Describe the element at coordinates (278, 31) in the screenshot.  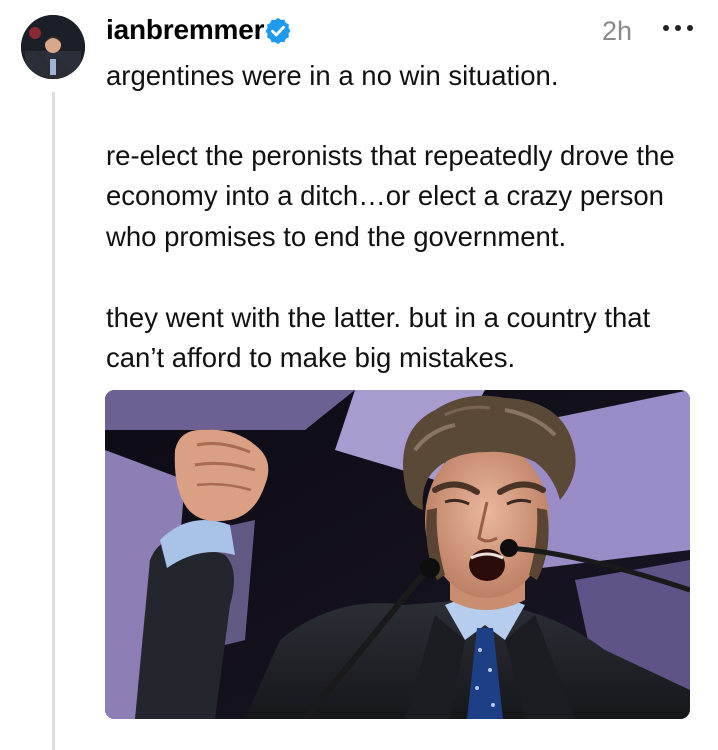
I see `verified-badge-icon` at that location.